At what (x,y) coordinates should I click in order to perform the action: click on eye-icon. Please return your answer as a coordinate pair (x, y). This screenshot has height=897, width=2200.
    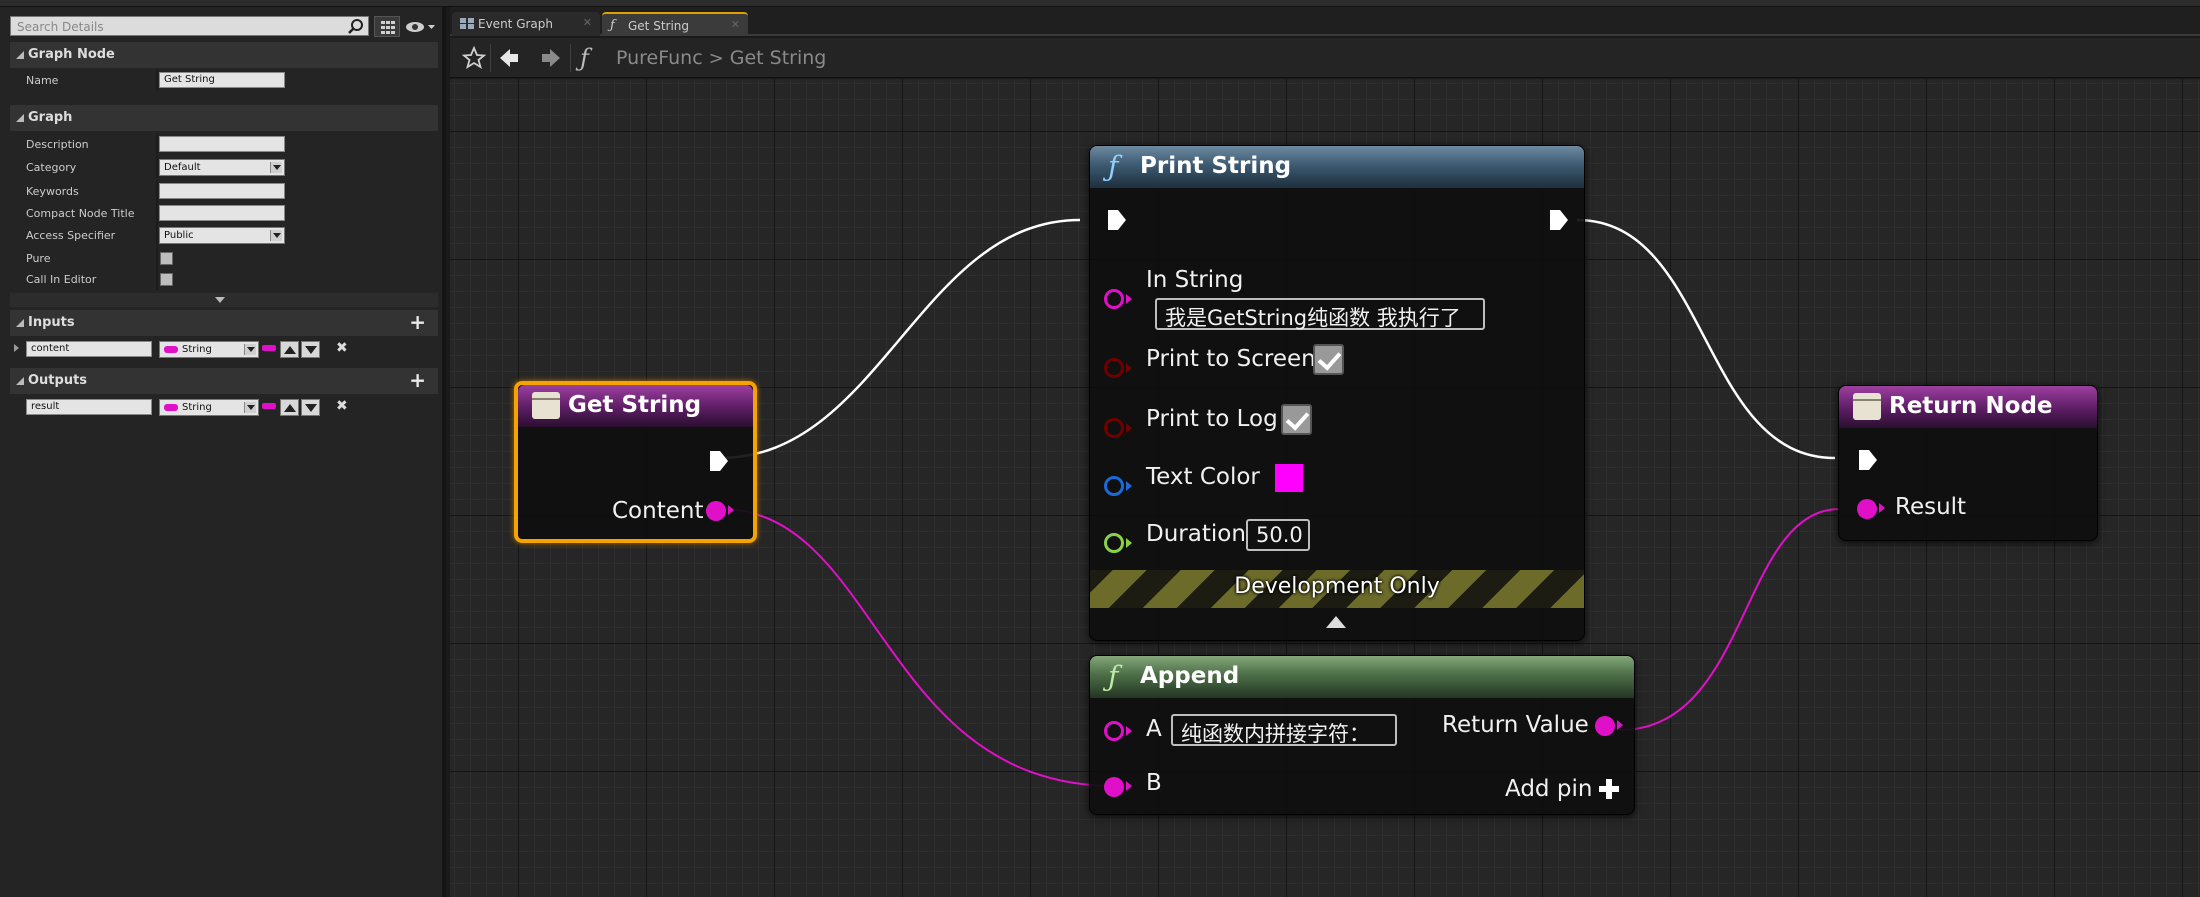
    Looking at the image, I should click on (420, 27).